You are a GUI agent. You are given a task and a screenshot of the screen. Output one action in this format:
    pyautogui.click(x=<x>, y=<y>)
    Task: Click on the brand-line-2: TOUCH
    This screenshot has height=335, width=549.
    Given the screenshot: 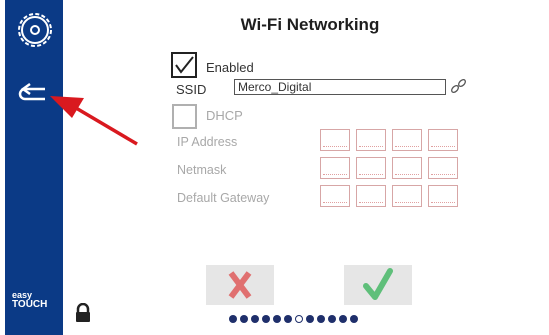 What is the action you would take?
    pyautogui.click(x=30, y=304)
    